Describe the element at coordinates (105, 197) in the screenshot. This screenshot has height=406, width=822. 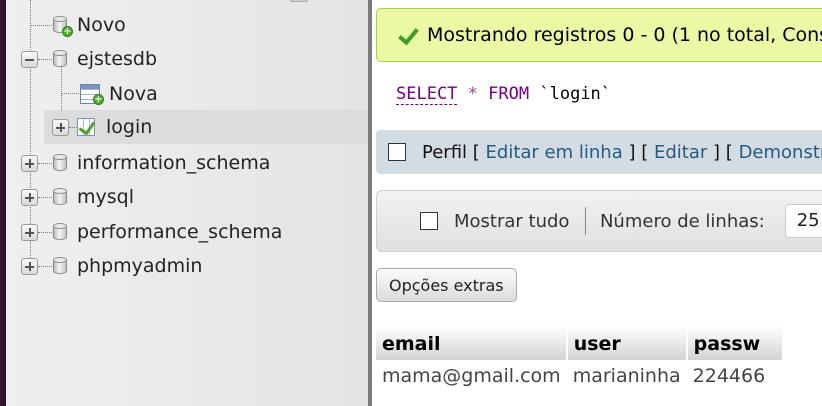
I see `tree-item-label: mysql` at that location.